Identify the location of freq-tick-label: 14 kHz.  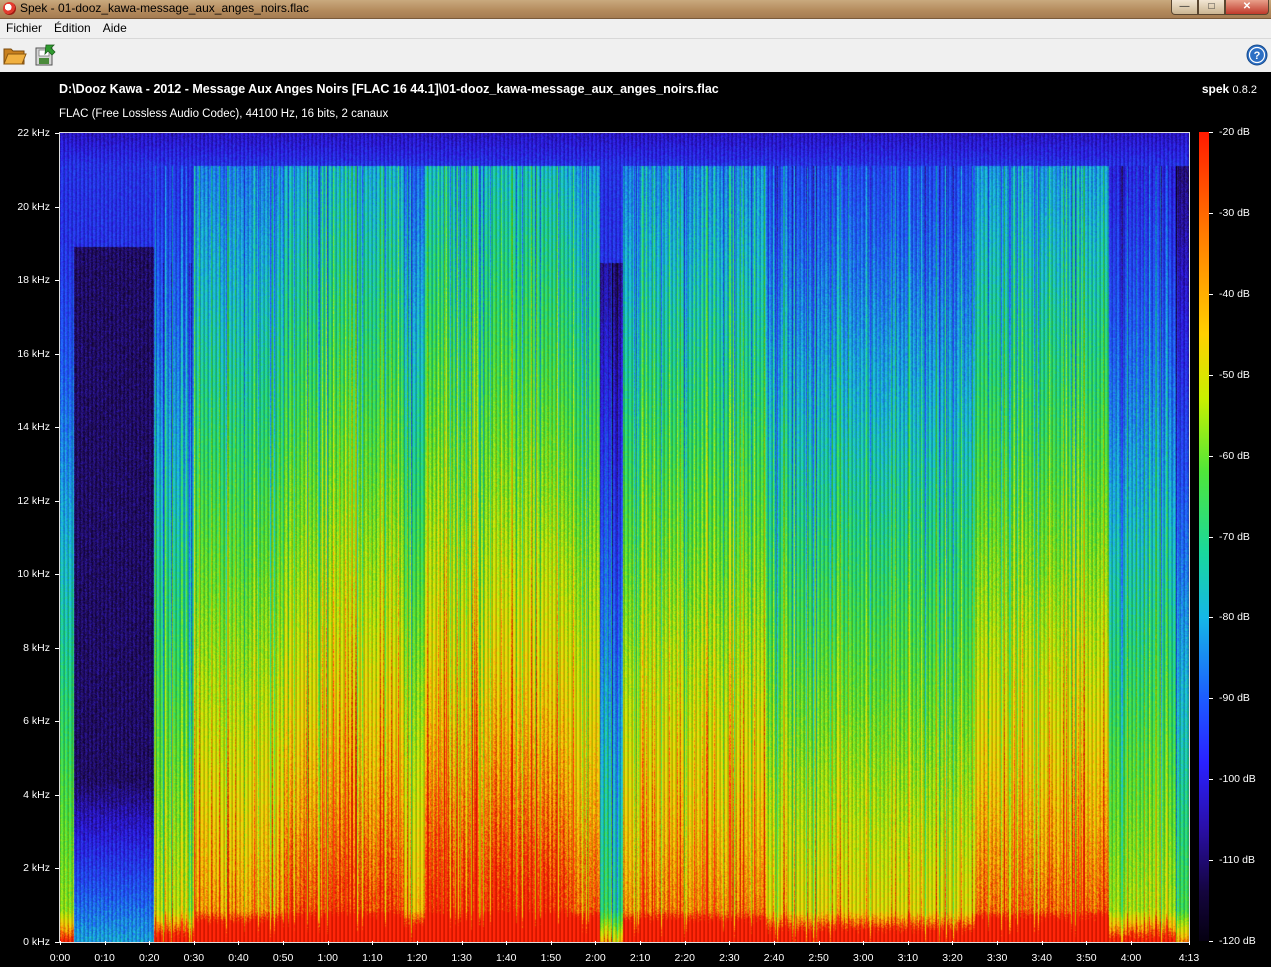
(33, 427).